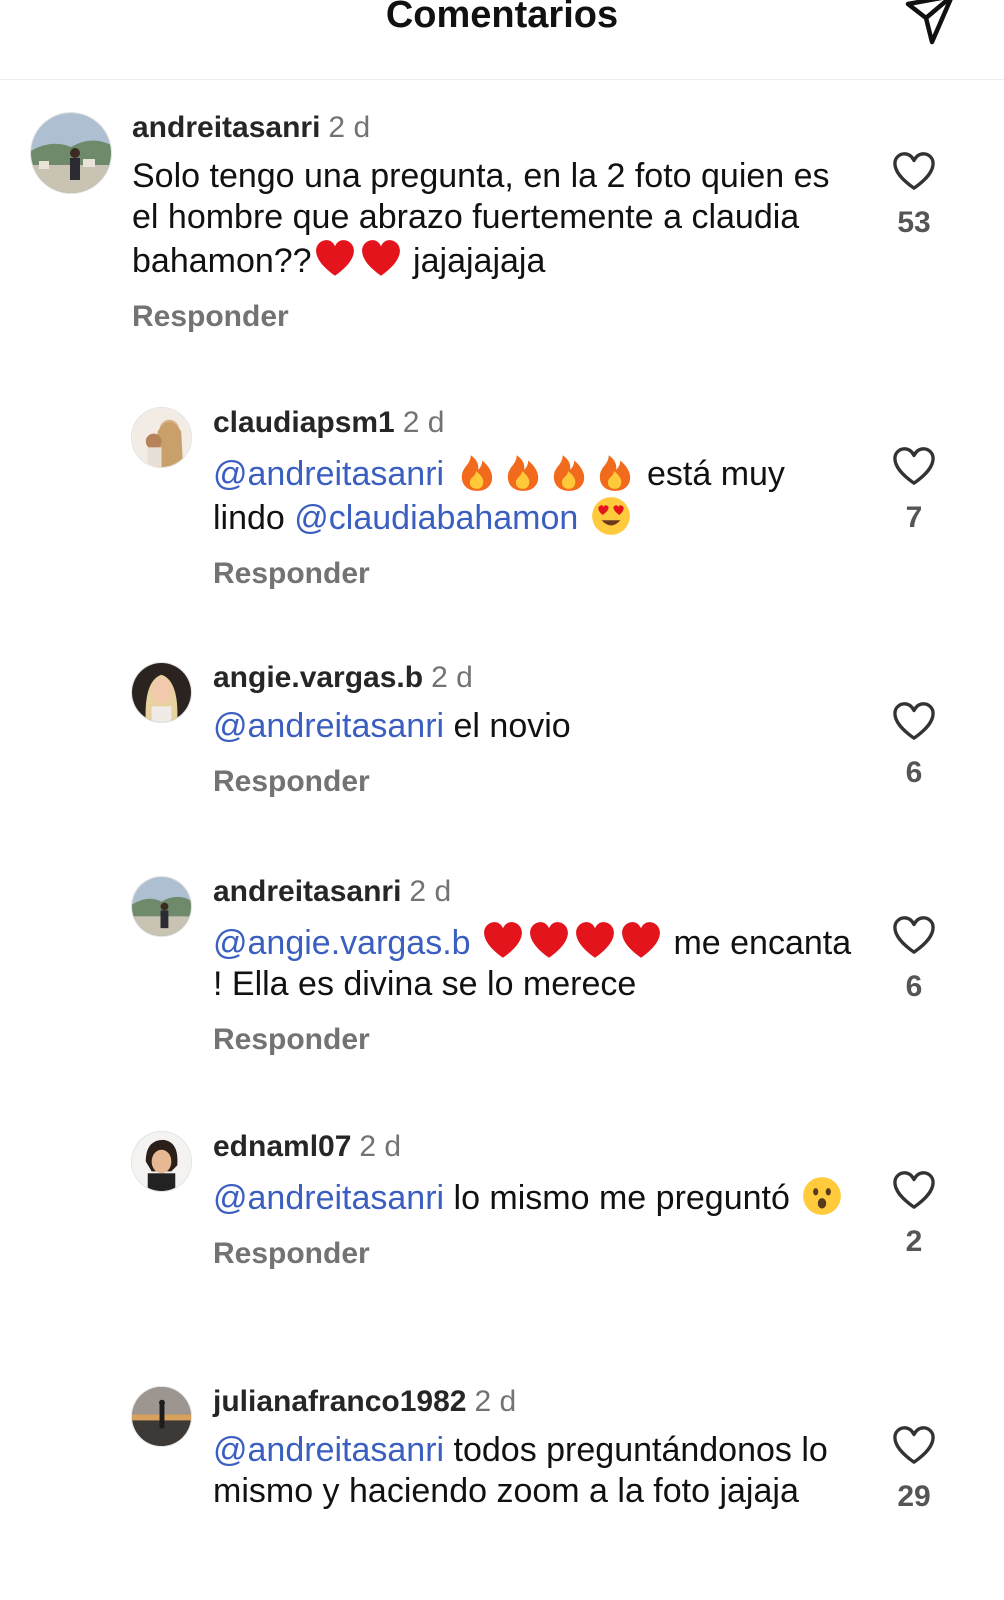 This screenshot has width=1004, height=1600. I want to click on comment-text: @andreitasanri lo mismo me preguntó, so click(533, 1197).